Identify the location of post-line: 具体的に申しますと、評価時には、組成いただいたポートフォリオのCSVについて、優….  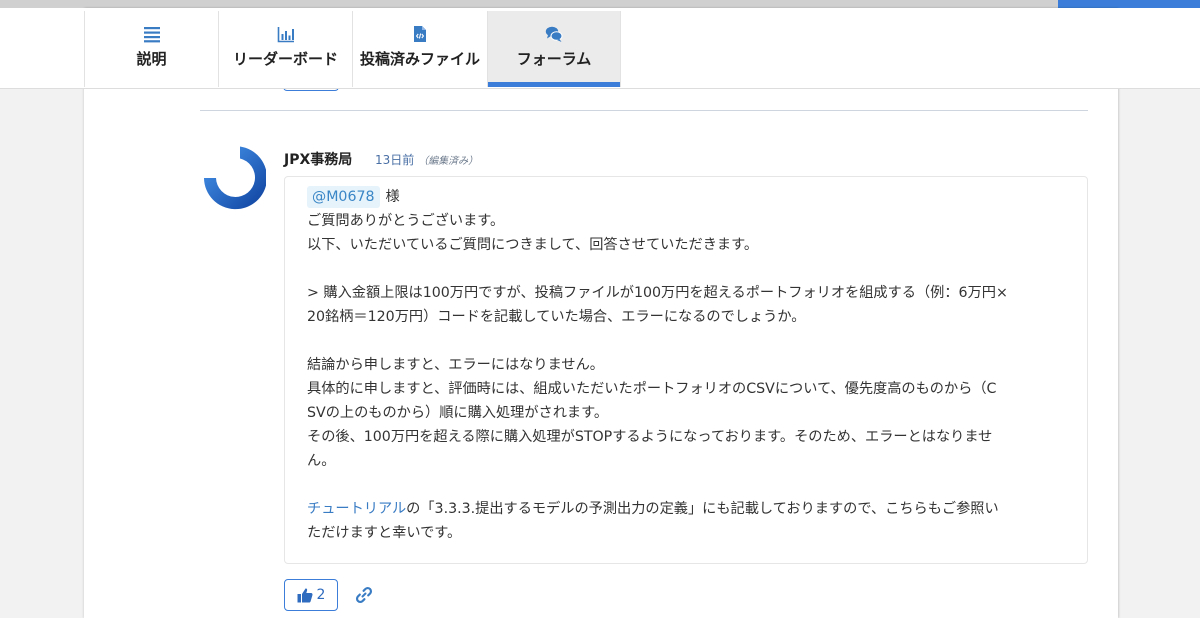
(652, 389).